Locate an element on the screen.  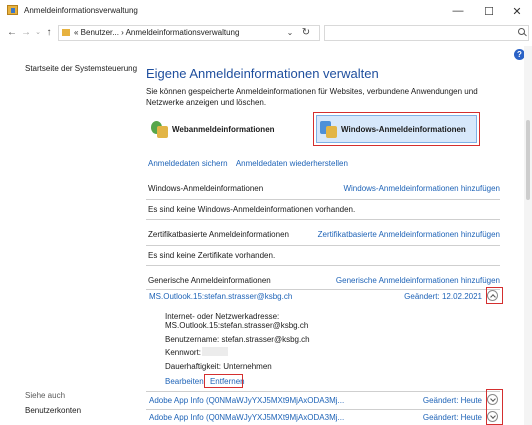
address-value: MS.Outlook.15:stefan.strasser@ksbg.ch is located at coordinates (237, 325).